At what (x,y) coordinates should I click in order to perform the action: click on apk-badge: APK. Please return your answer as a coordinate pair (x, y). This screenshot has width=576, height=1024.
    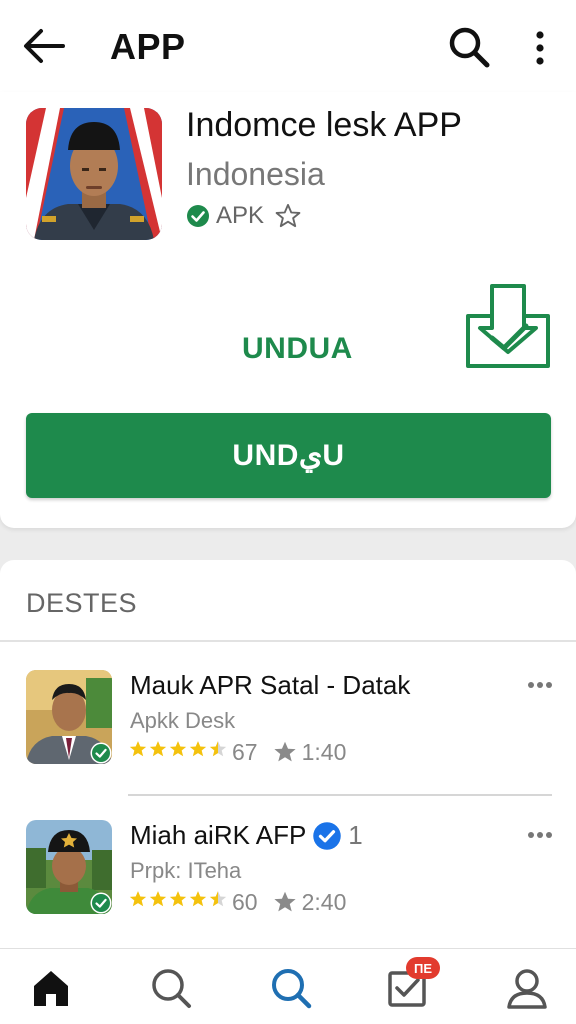
    Looking at the image, I should click on (240, 215).